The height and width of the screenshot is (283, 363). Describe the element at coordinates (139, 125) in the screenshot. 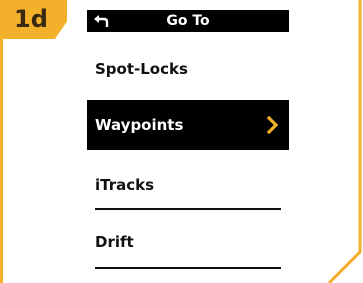

I see `menu-item-label: Waypoints` at that location.